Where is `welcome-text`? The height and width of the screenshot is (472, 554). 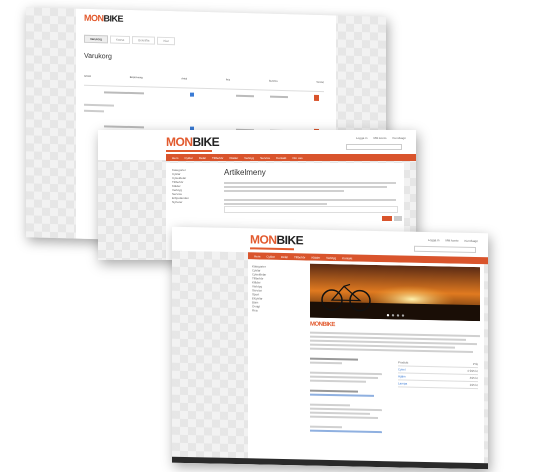 welcome-text is located at coordinates (395, 343).